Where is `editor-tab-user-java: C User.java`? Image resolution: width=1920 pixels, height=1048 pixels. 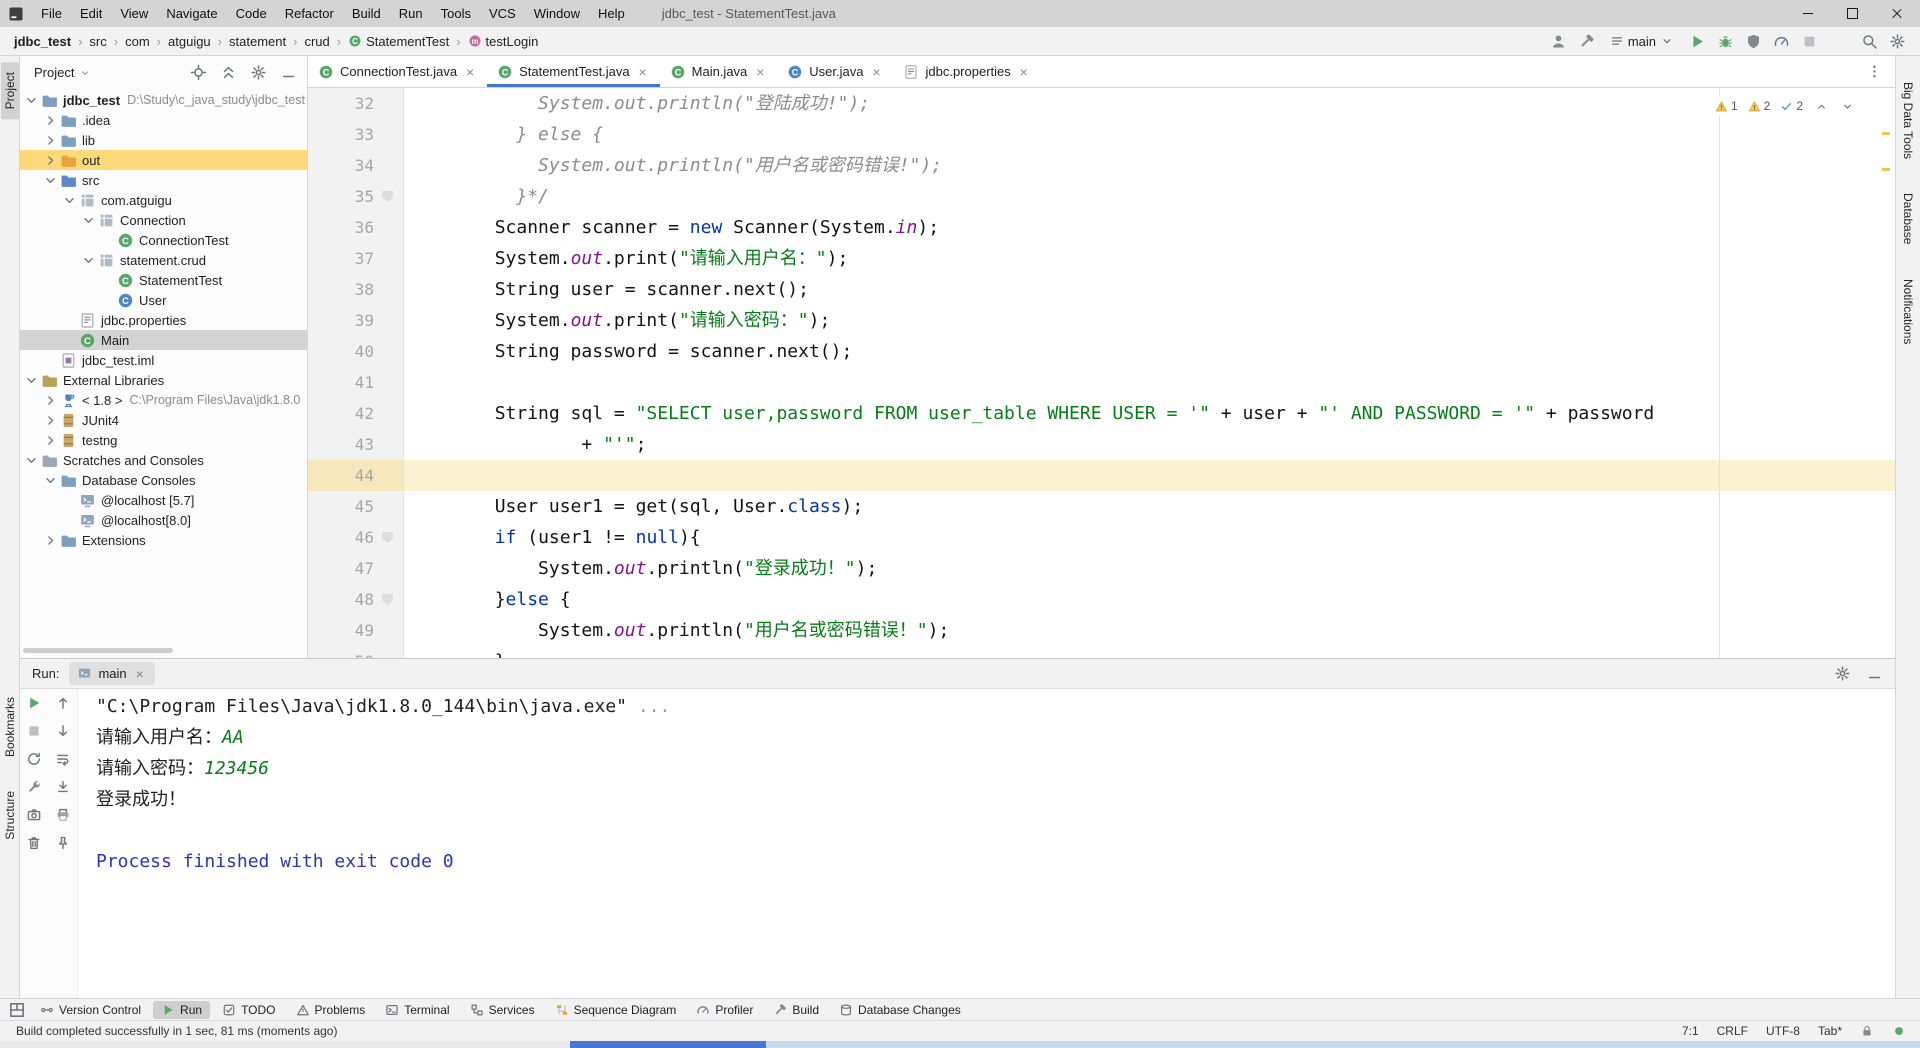
editor-tab-user-java: C User.java is located at coordinates (835, 71).